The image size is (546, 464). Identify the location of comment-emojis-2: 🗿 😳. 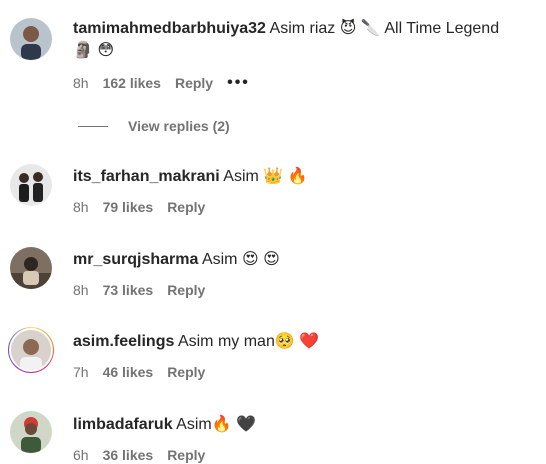
(94, 50).